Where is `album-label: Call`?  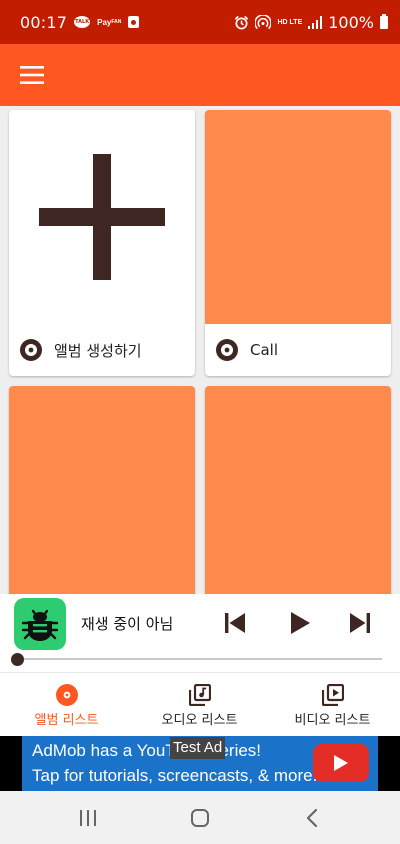
album-label: Call is located at coordinates (264, 350).